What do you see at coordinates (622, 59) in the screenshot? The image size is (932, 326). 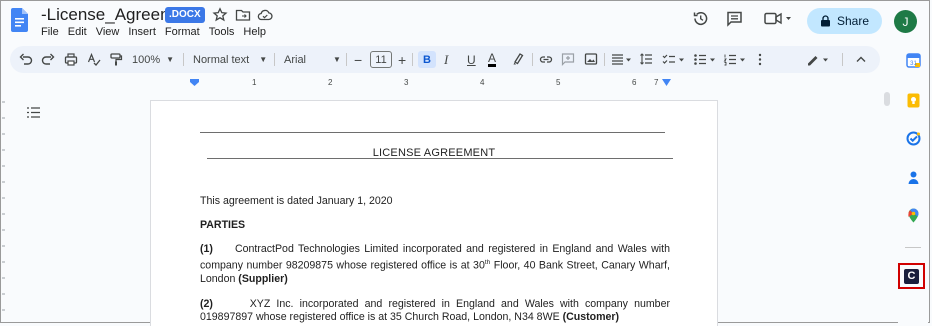 I see `align-icon` at bounding box center [622, 59].